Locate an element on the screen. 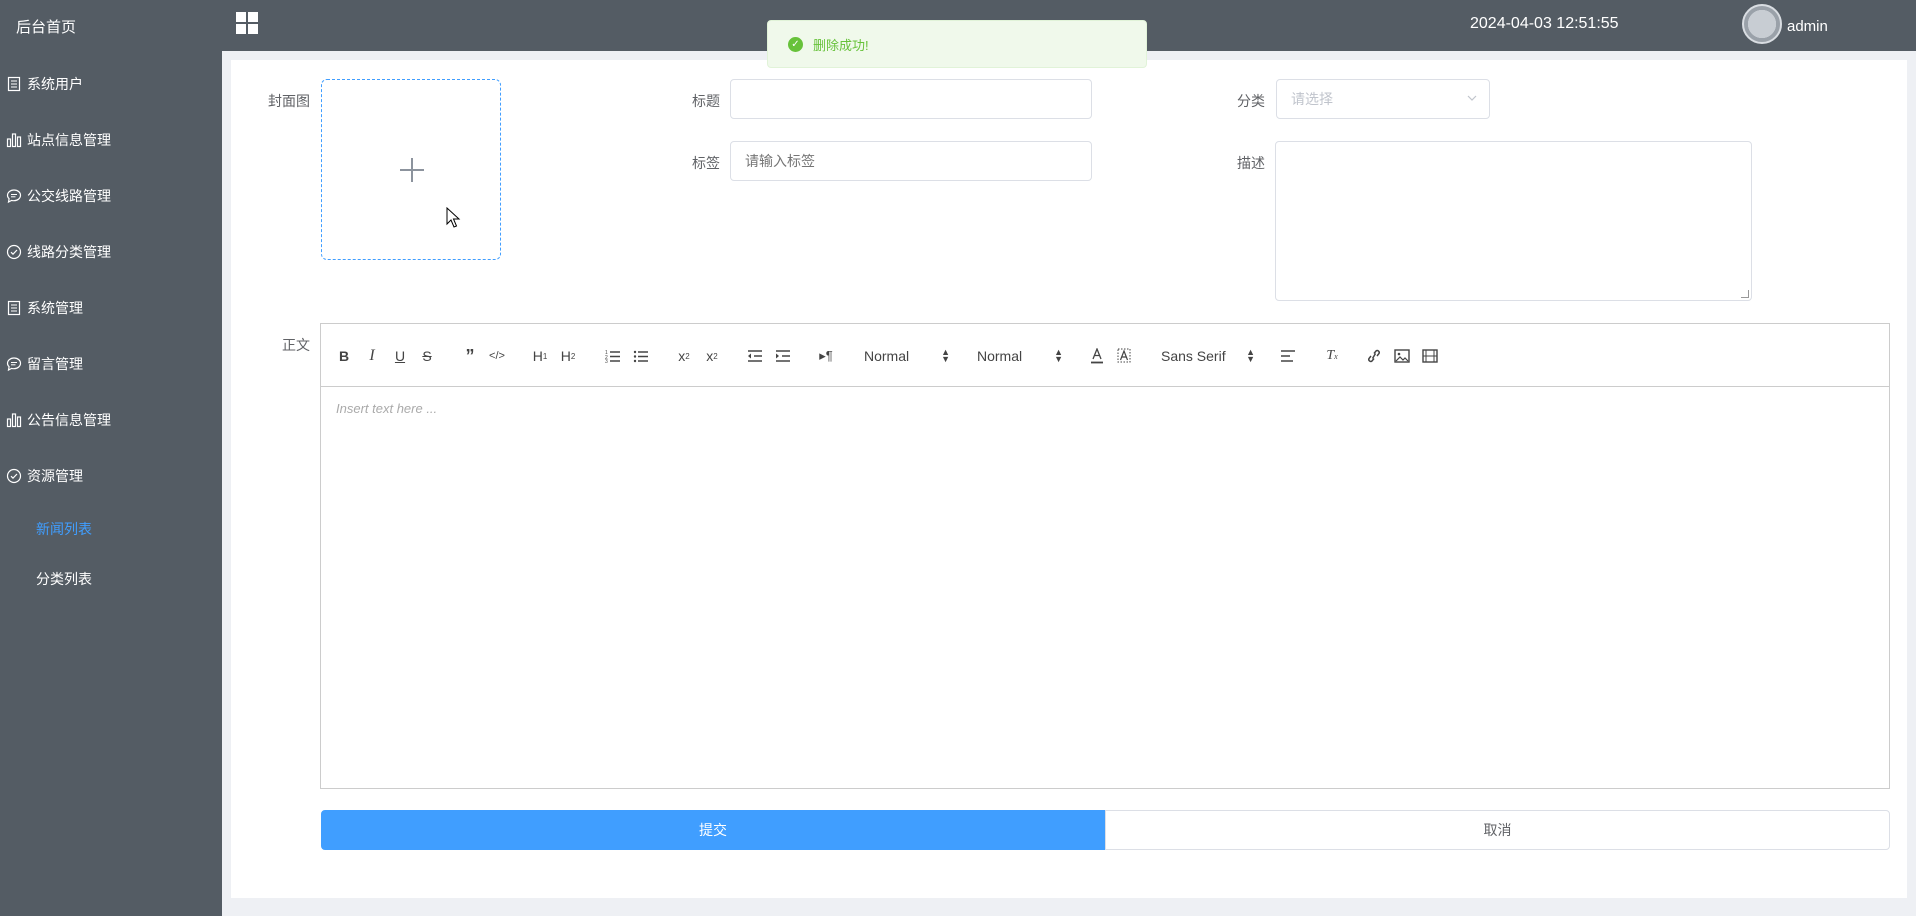  sidebar-item-label: 公告信息管理 is located at coordinates (69, 420).